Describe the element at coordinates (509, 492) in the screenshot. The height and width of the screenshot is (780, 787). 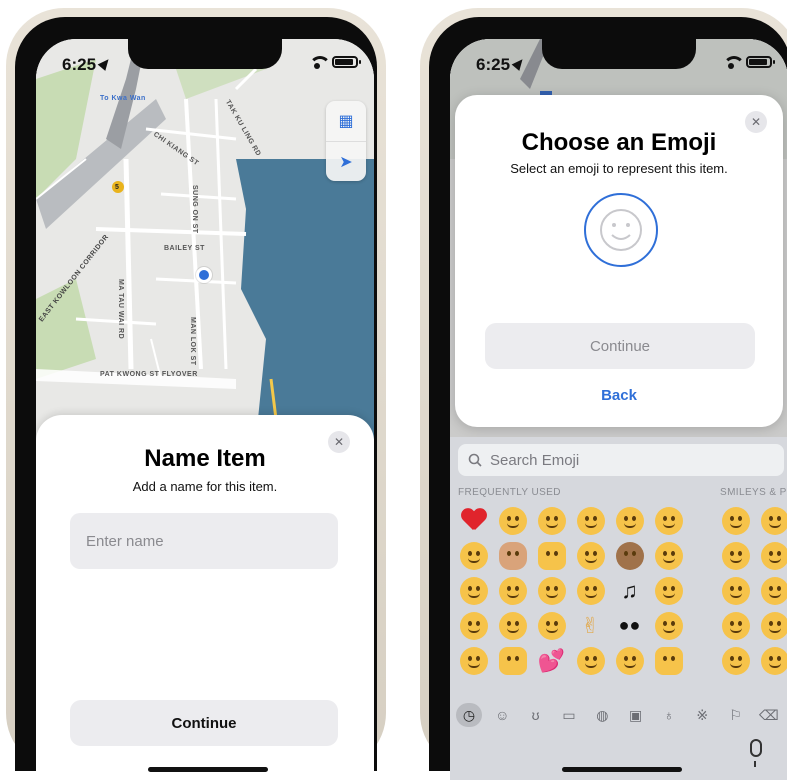
I see `section-frequently-used: FREQUENTLY USED` at that location.